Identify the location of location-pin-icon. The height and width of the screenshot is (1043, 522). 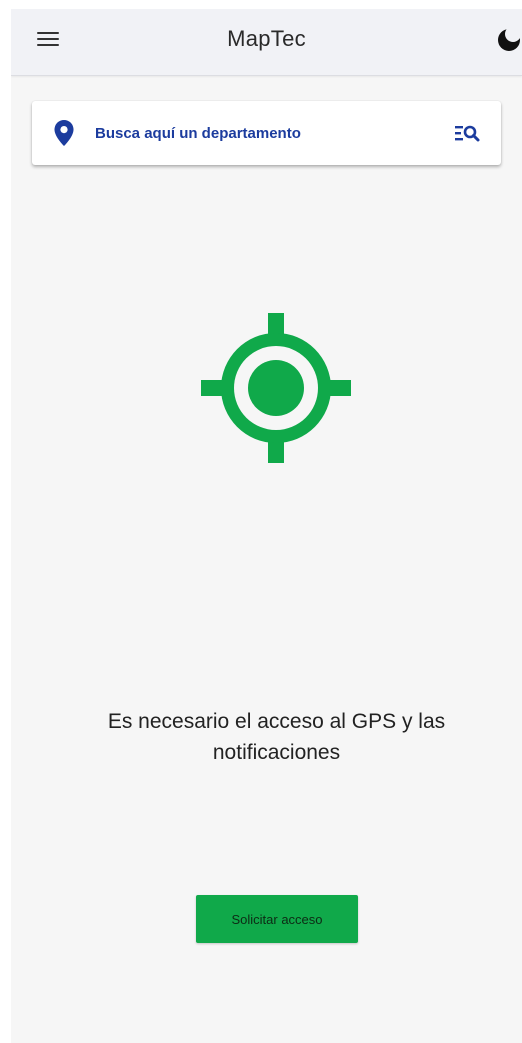
(64, 133).